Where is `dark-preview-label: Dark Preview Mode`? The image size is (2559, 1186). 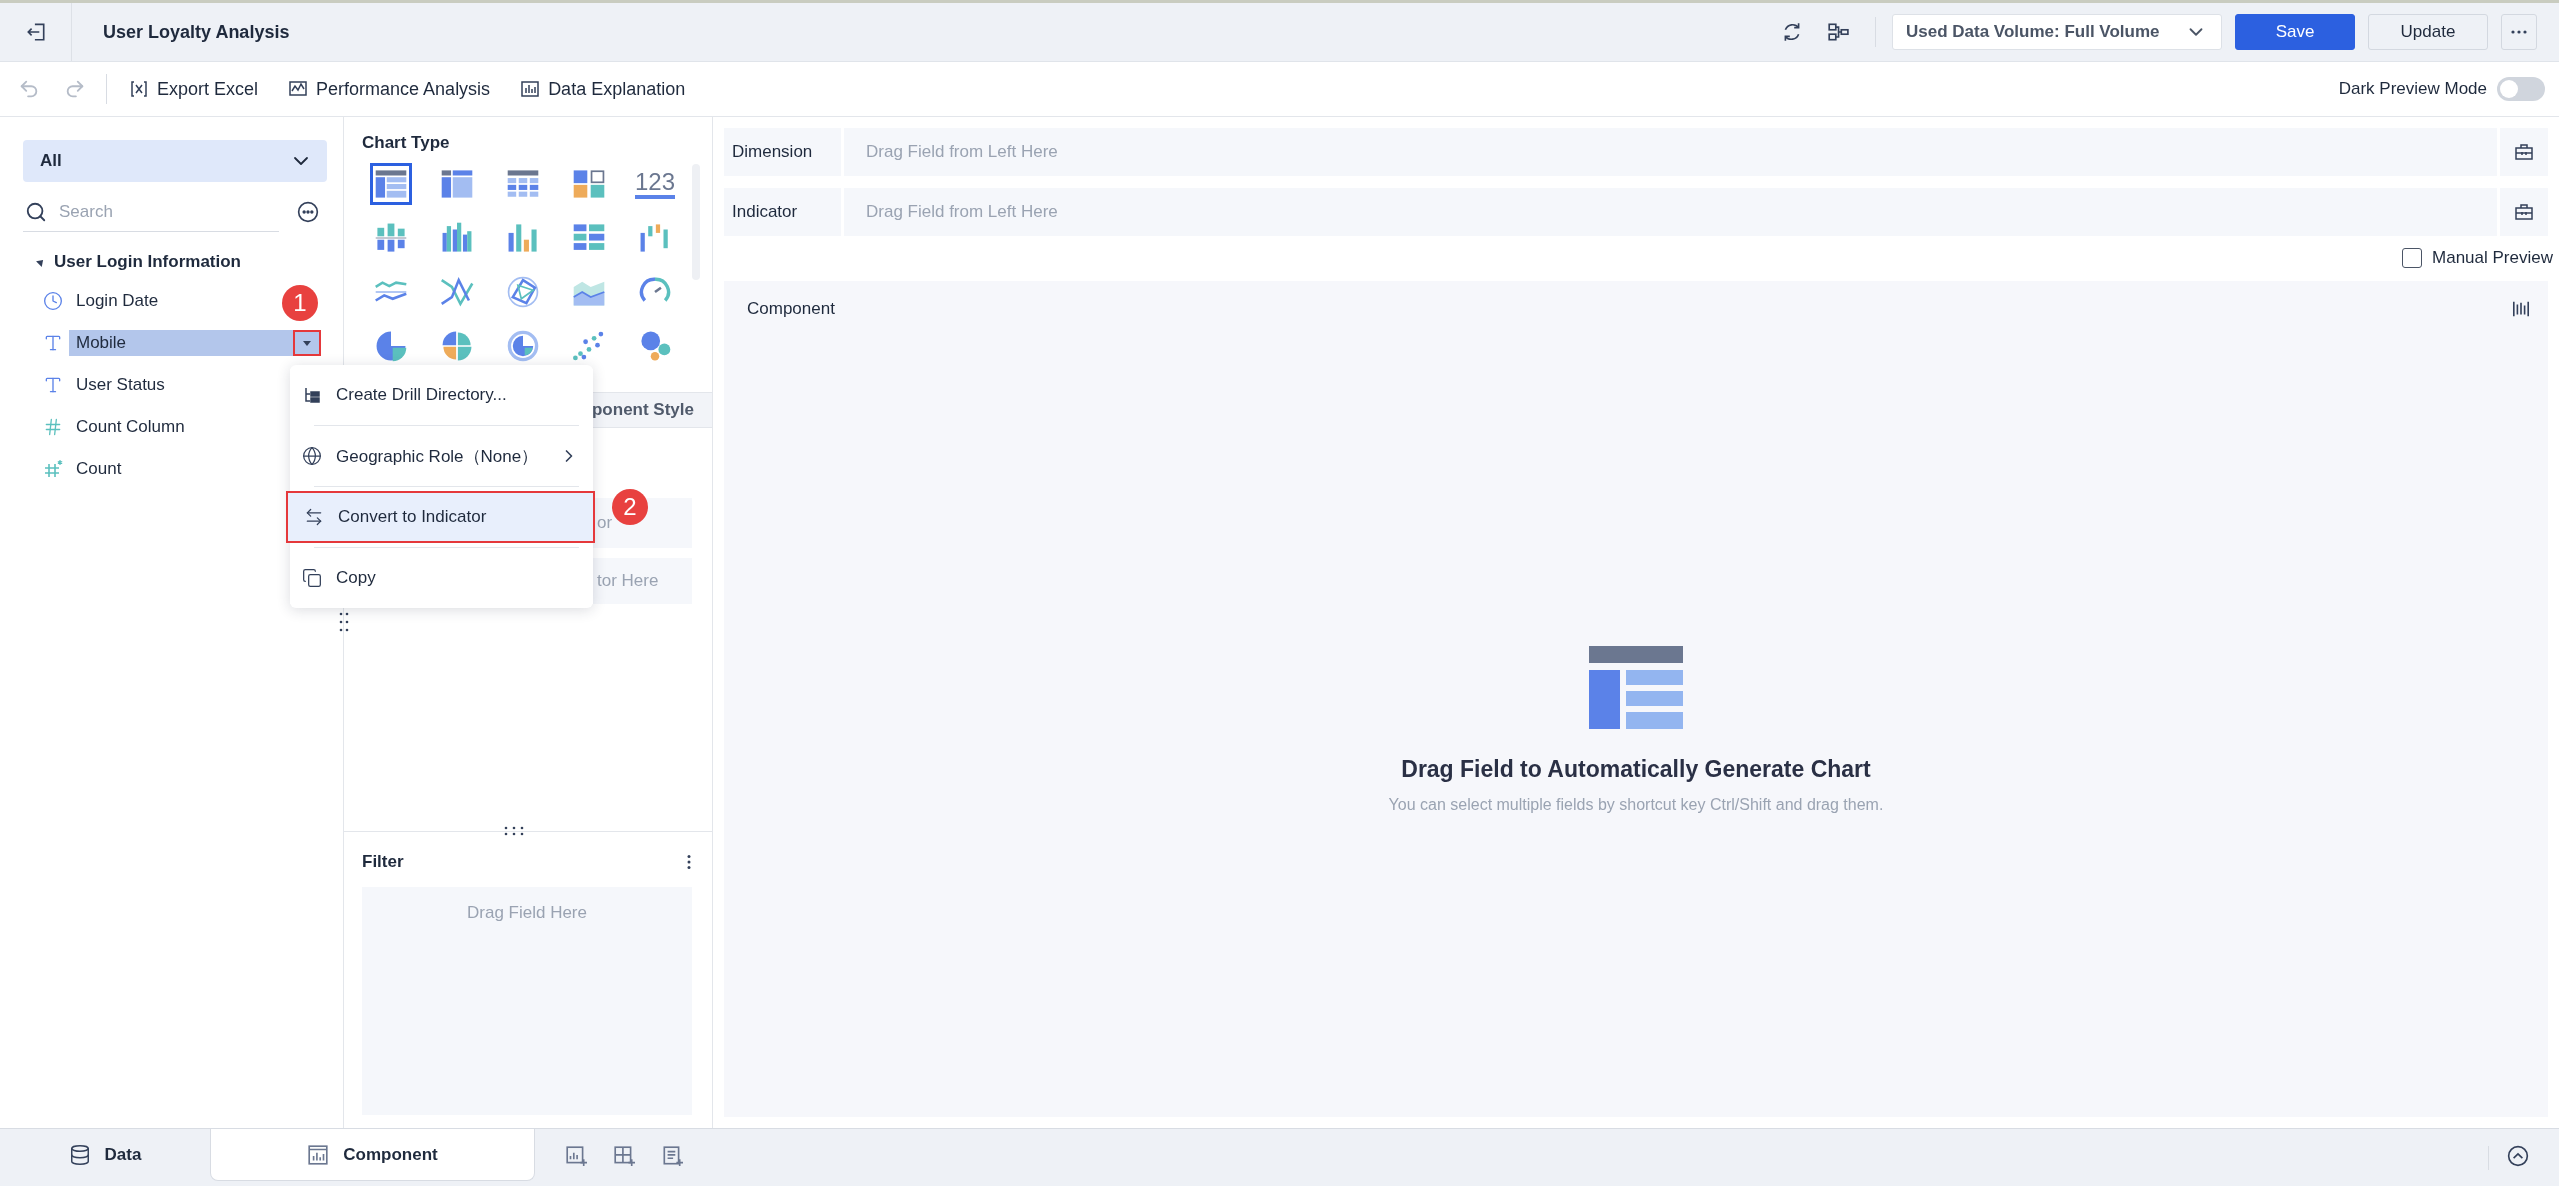 dark-preview-label: Dark Preview Mode is located at coordinates (2412, 89).